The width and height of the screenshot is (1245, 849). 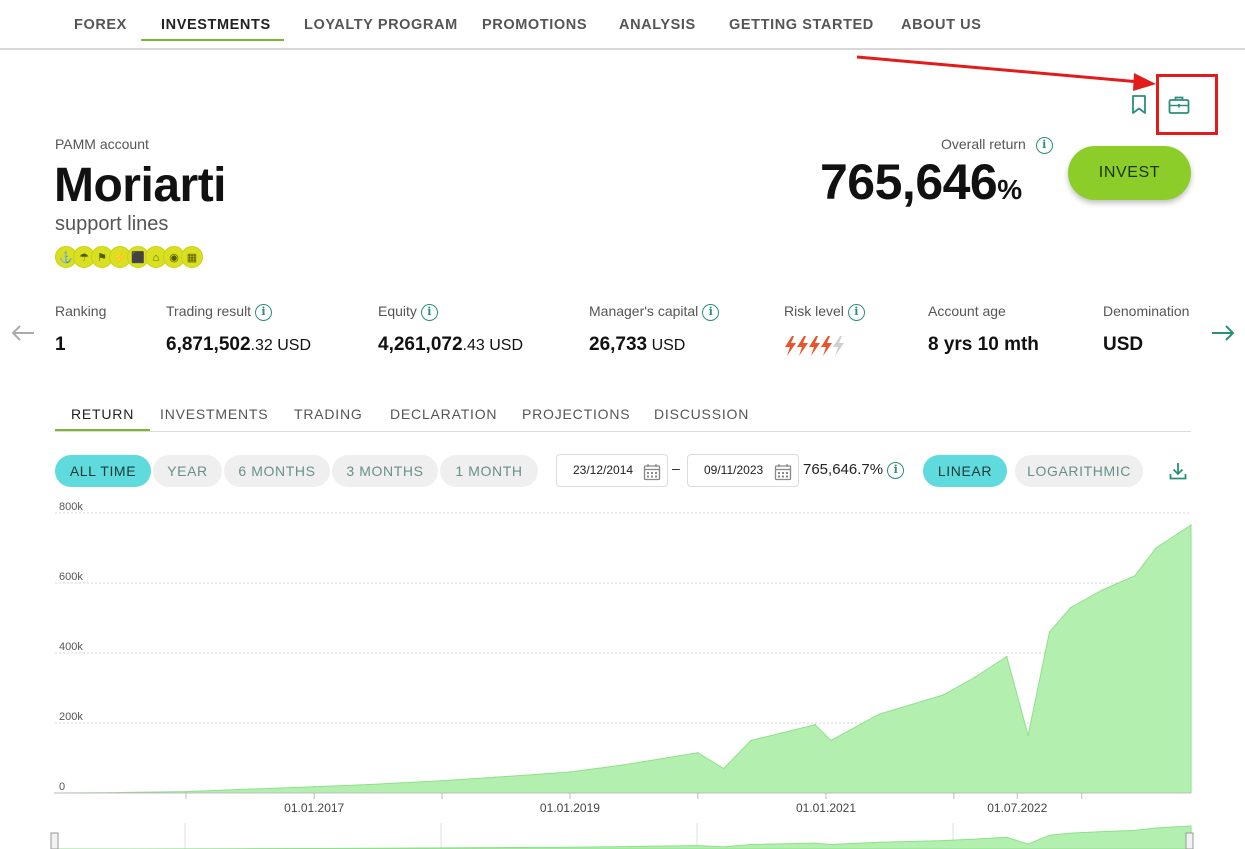 What do you see at coordinates (385, 471) in the screenshot?
I see `period-3-months: 3 MONTHS` at bounding box center [385, 471].